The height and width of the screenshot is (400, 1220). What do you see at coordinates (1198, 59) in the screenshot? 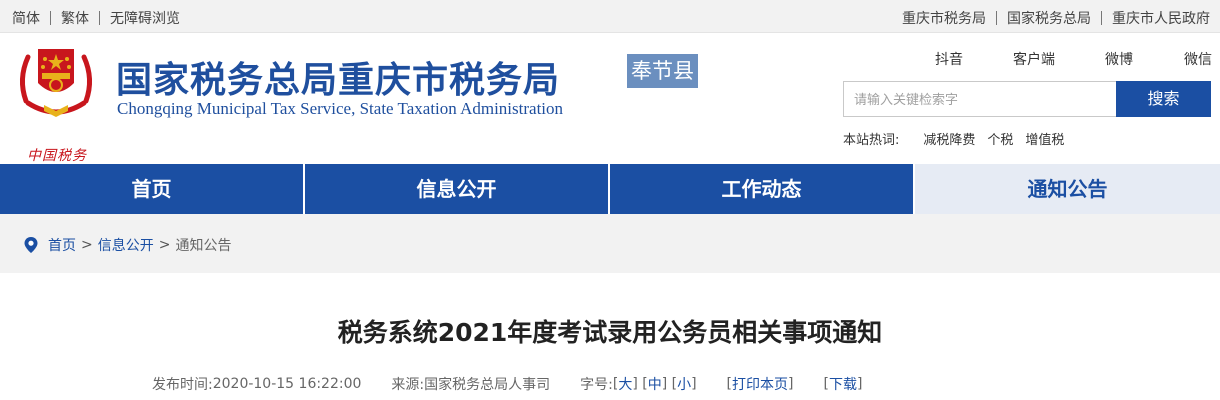
I see `wechat-link: 微信` at bounding box center [1198, 59].